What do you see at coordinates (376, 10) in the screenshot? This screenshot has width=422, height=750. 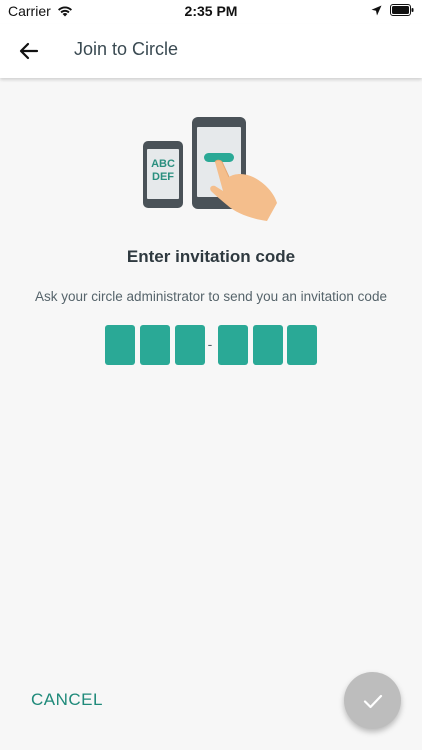 I see `location-arrow-icon` at bounding box center [376, 10].